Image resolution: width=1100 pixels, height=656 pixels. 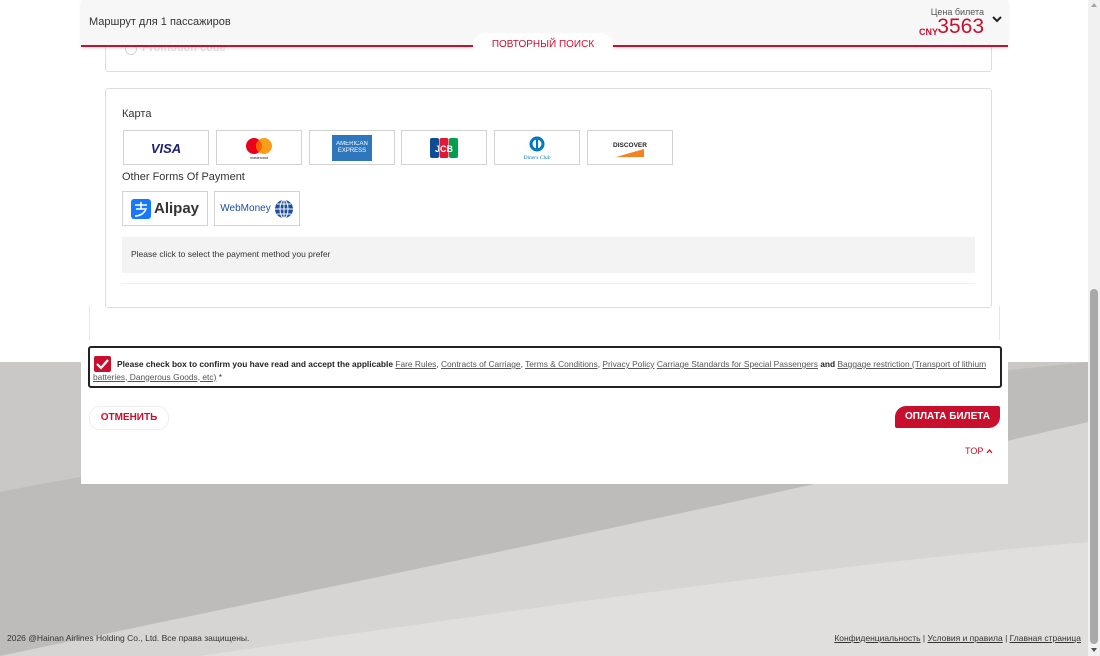 I want to click on card-section-title: Карта, so click(x=137, y=114).